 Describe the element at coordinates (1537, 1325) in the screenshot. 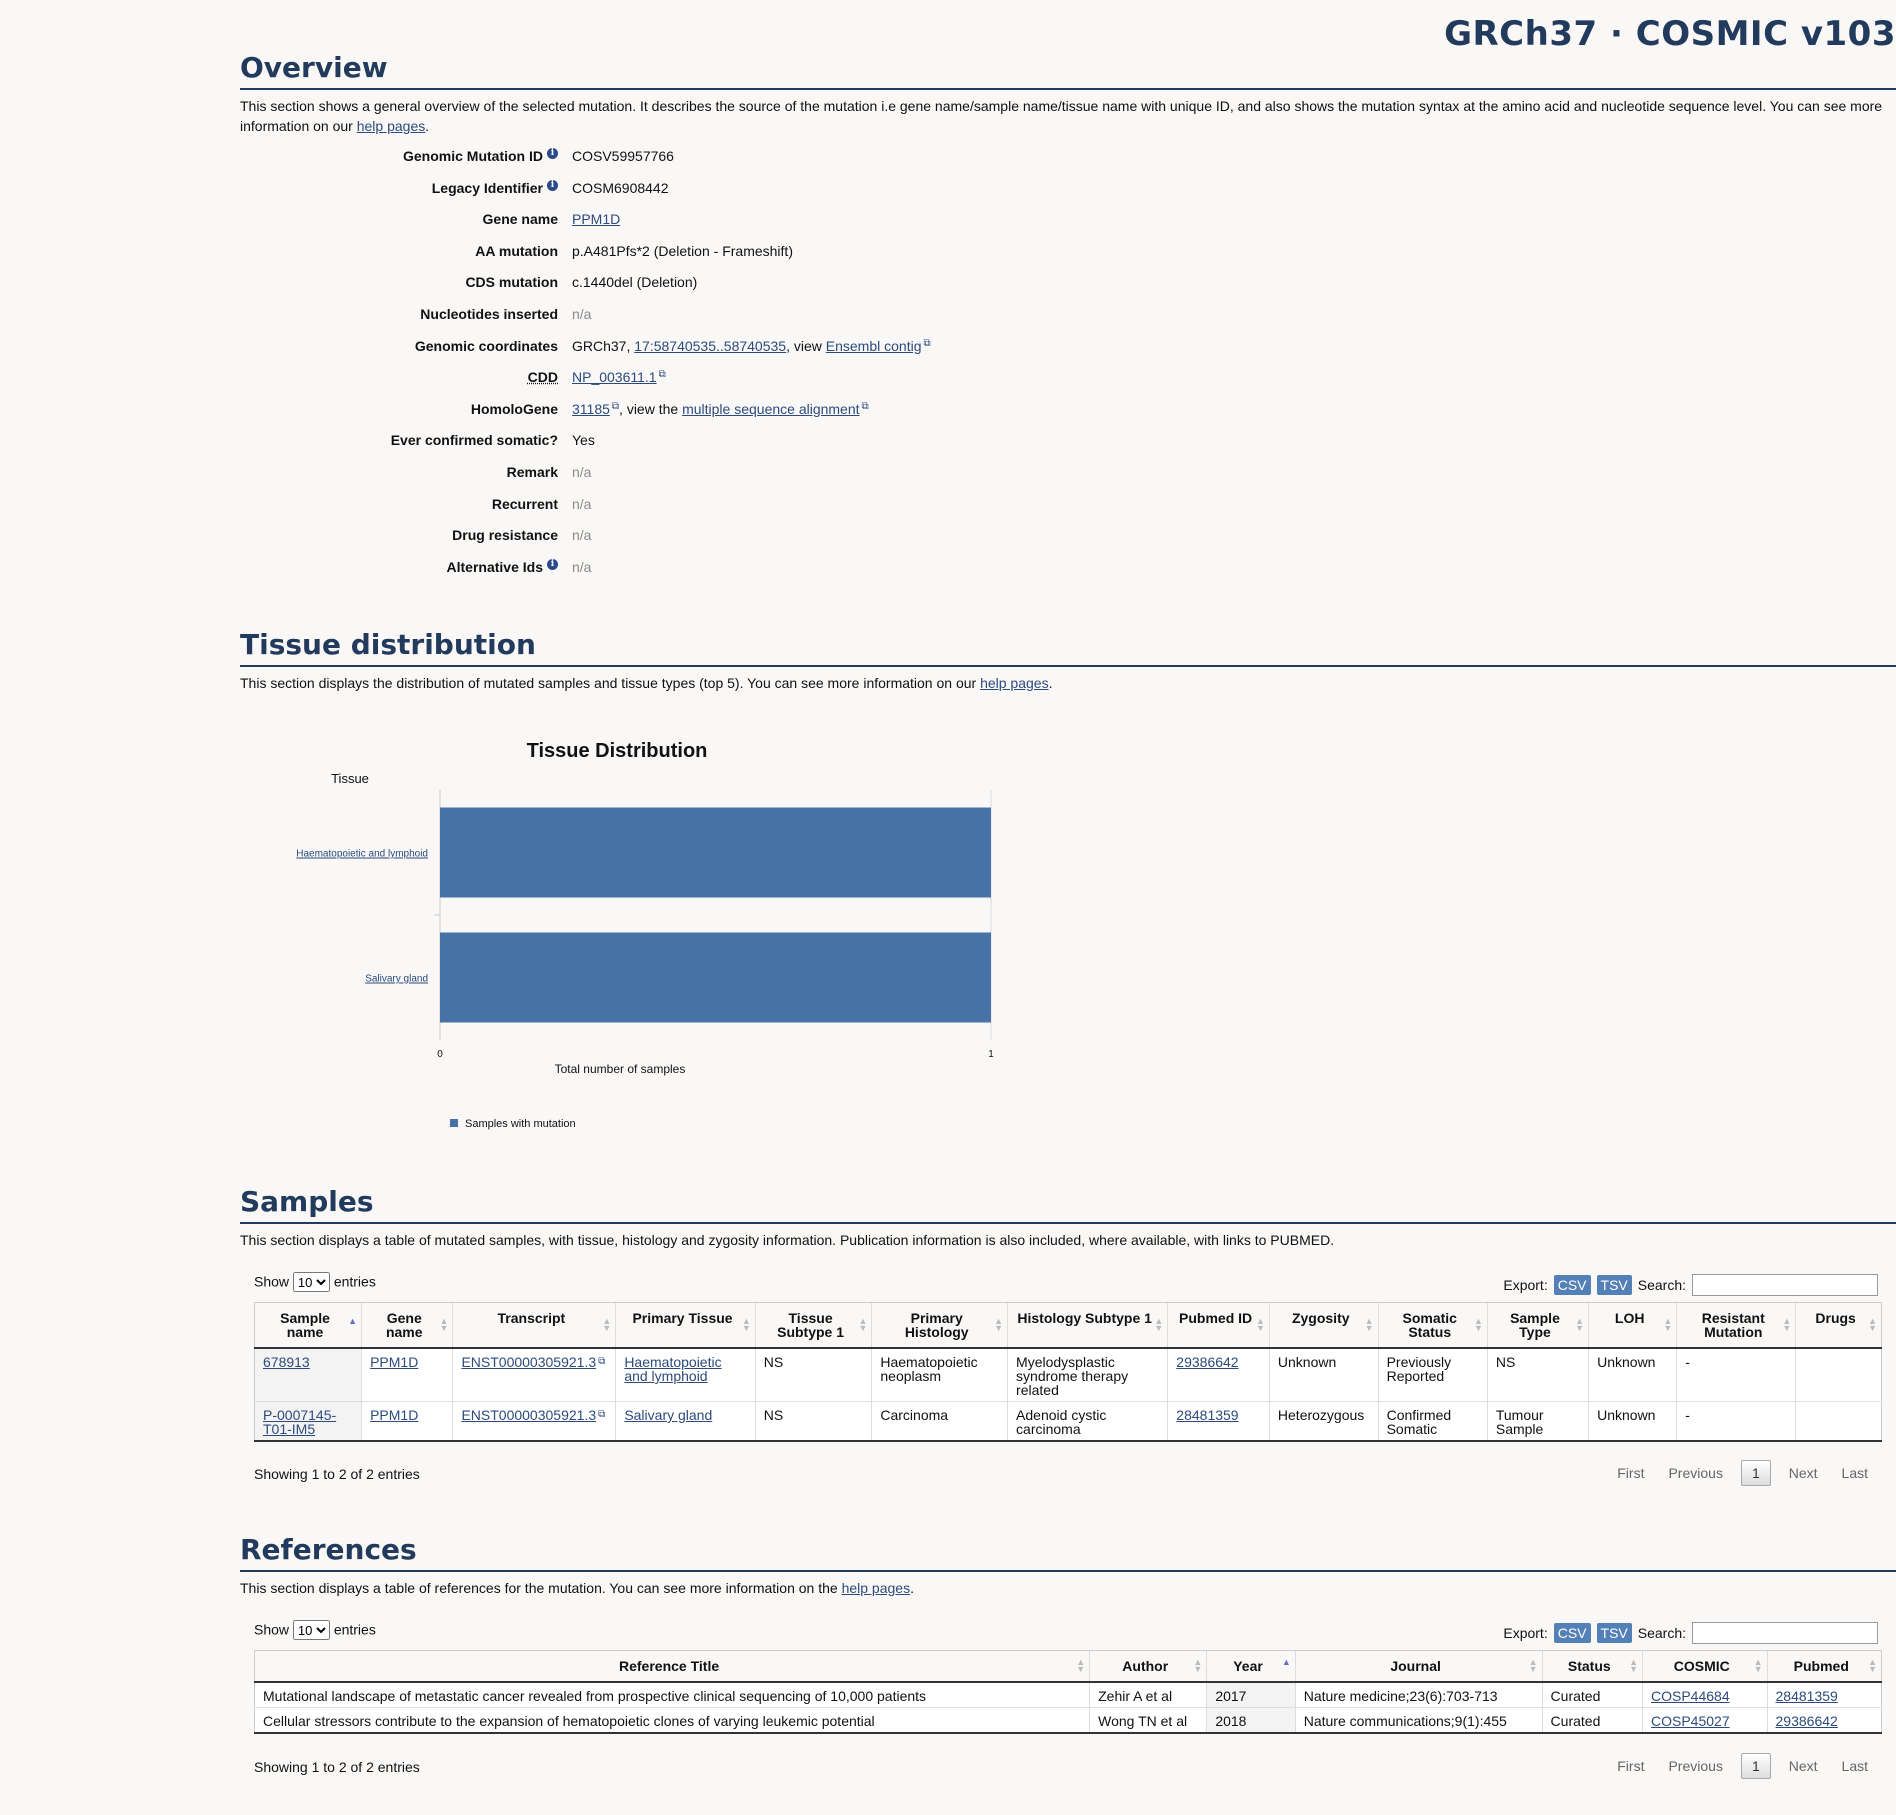

I see `column-header-sample-type: Sample Type ▲ ▼` at that location.